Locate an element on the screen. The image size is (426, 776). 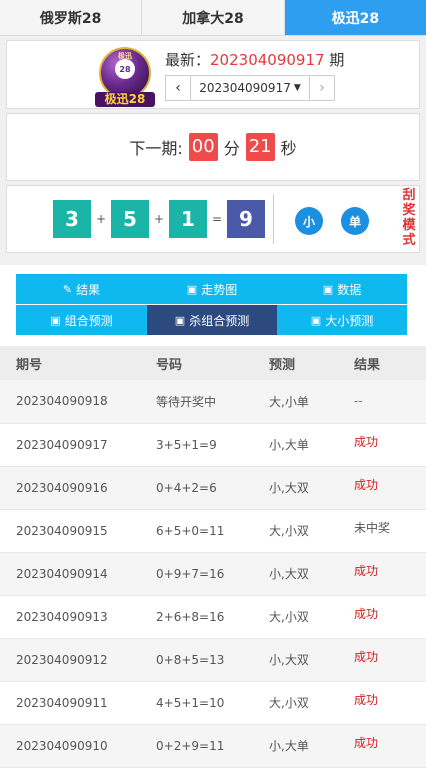
key-icon: ✎ is located at coordinates (67, 289).